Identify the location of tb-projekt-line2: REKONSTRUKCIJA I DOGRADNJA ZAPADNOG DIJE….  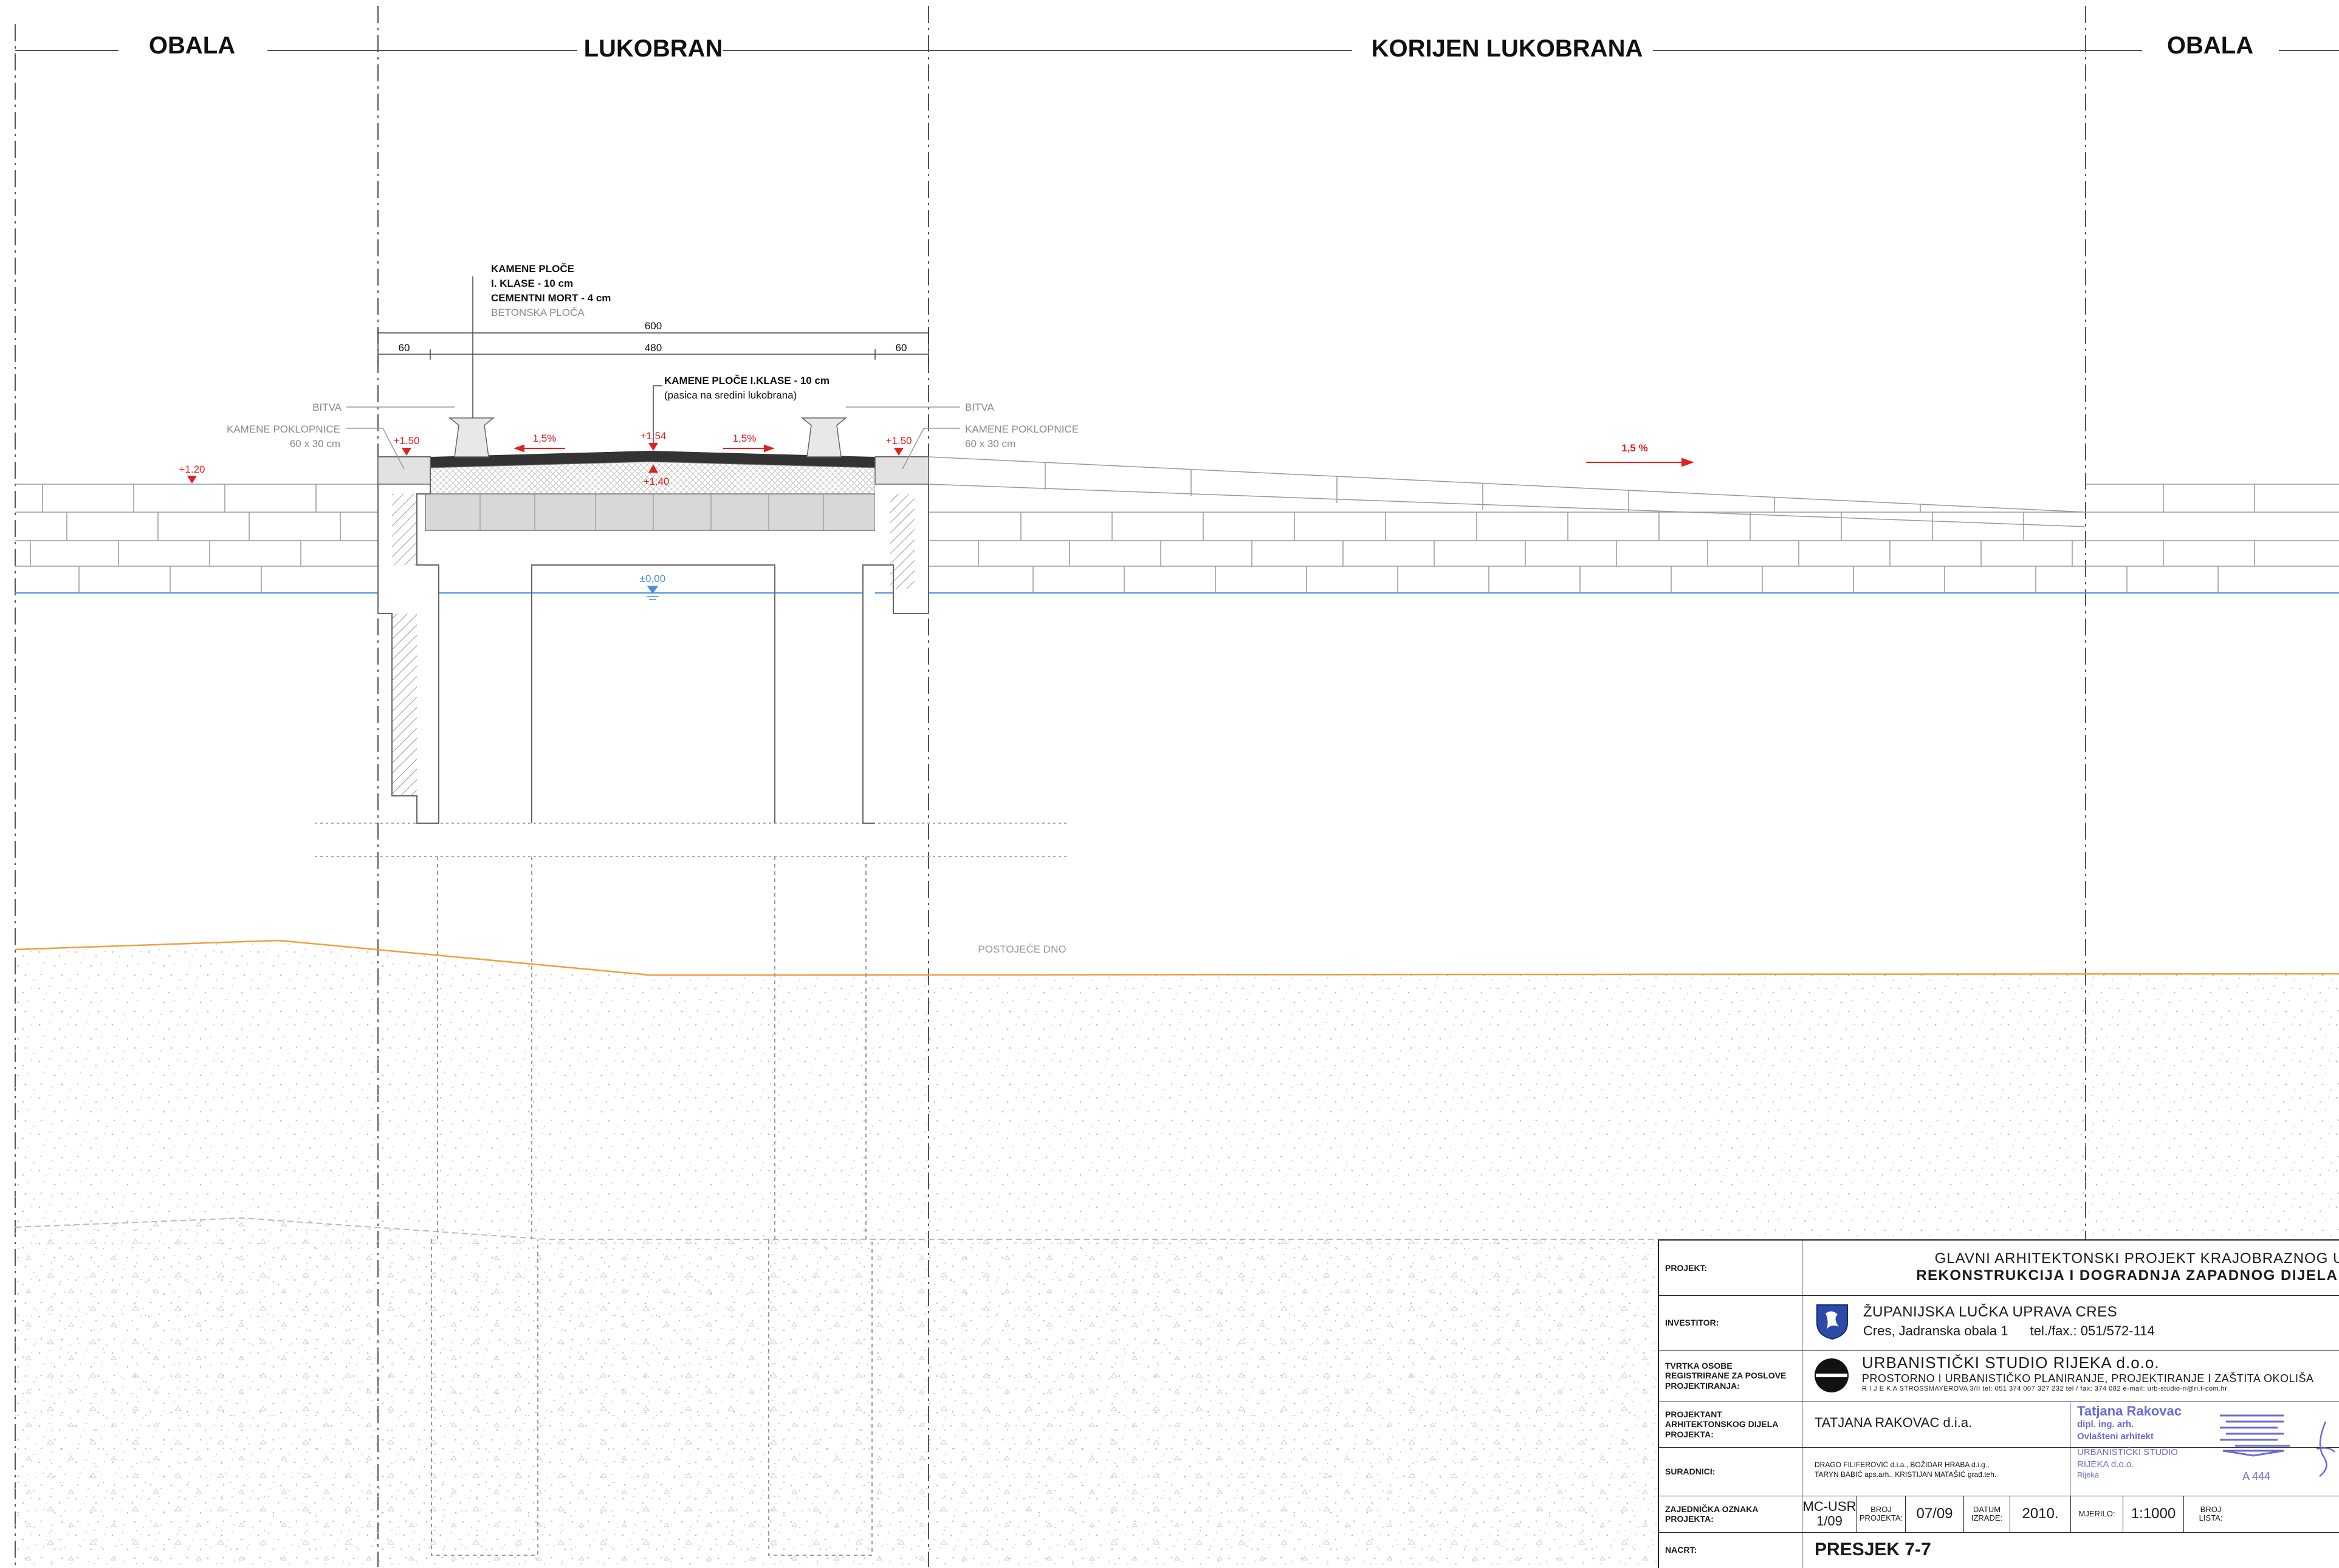
(2127, 1276).